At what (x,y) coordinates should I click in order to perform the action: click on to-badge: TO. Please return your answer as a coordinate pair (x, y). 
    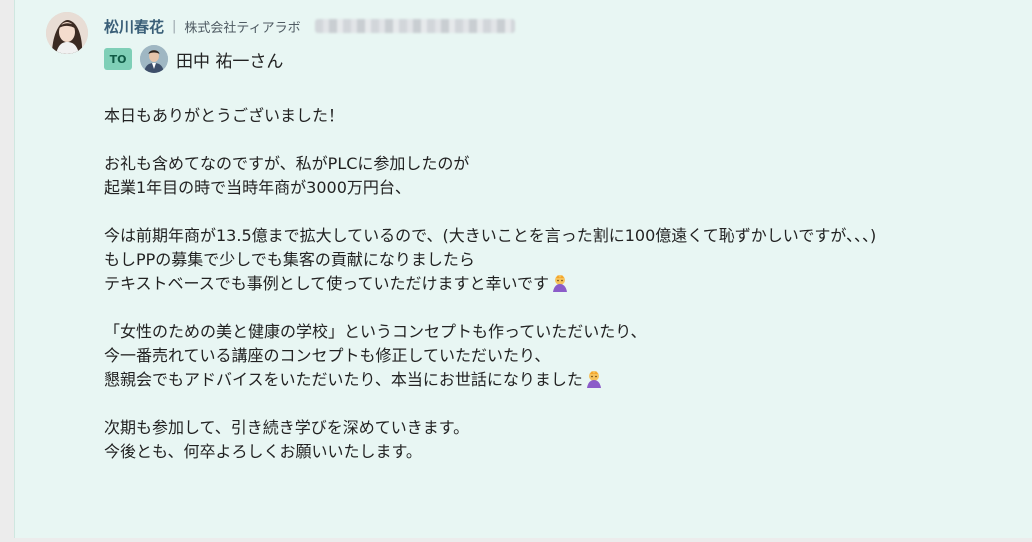
    Looking at the image, I should click on (118, 59).